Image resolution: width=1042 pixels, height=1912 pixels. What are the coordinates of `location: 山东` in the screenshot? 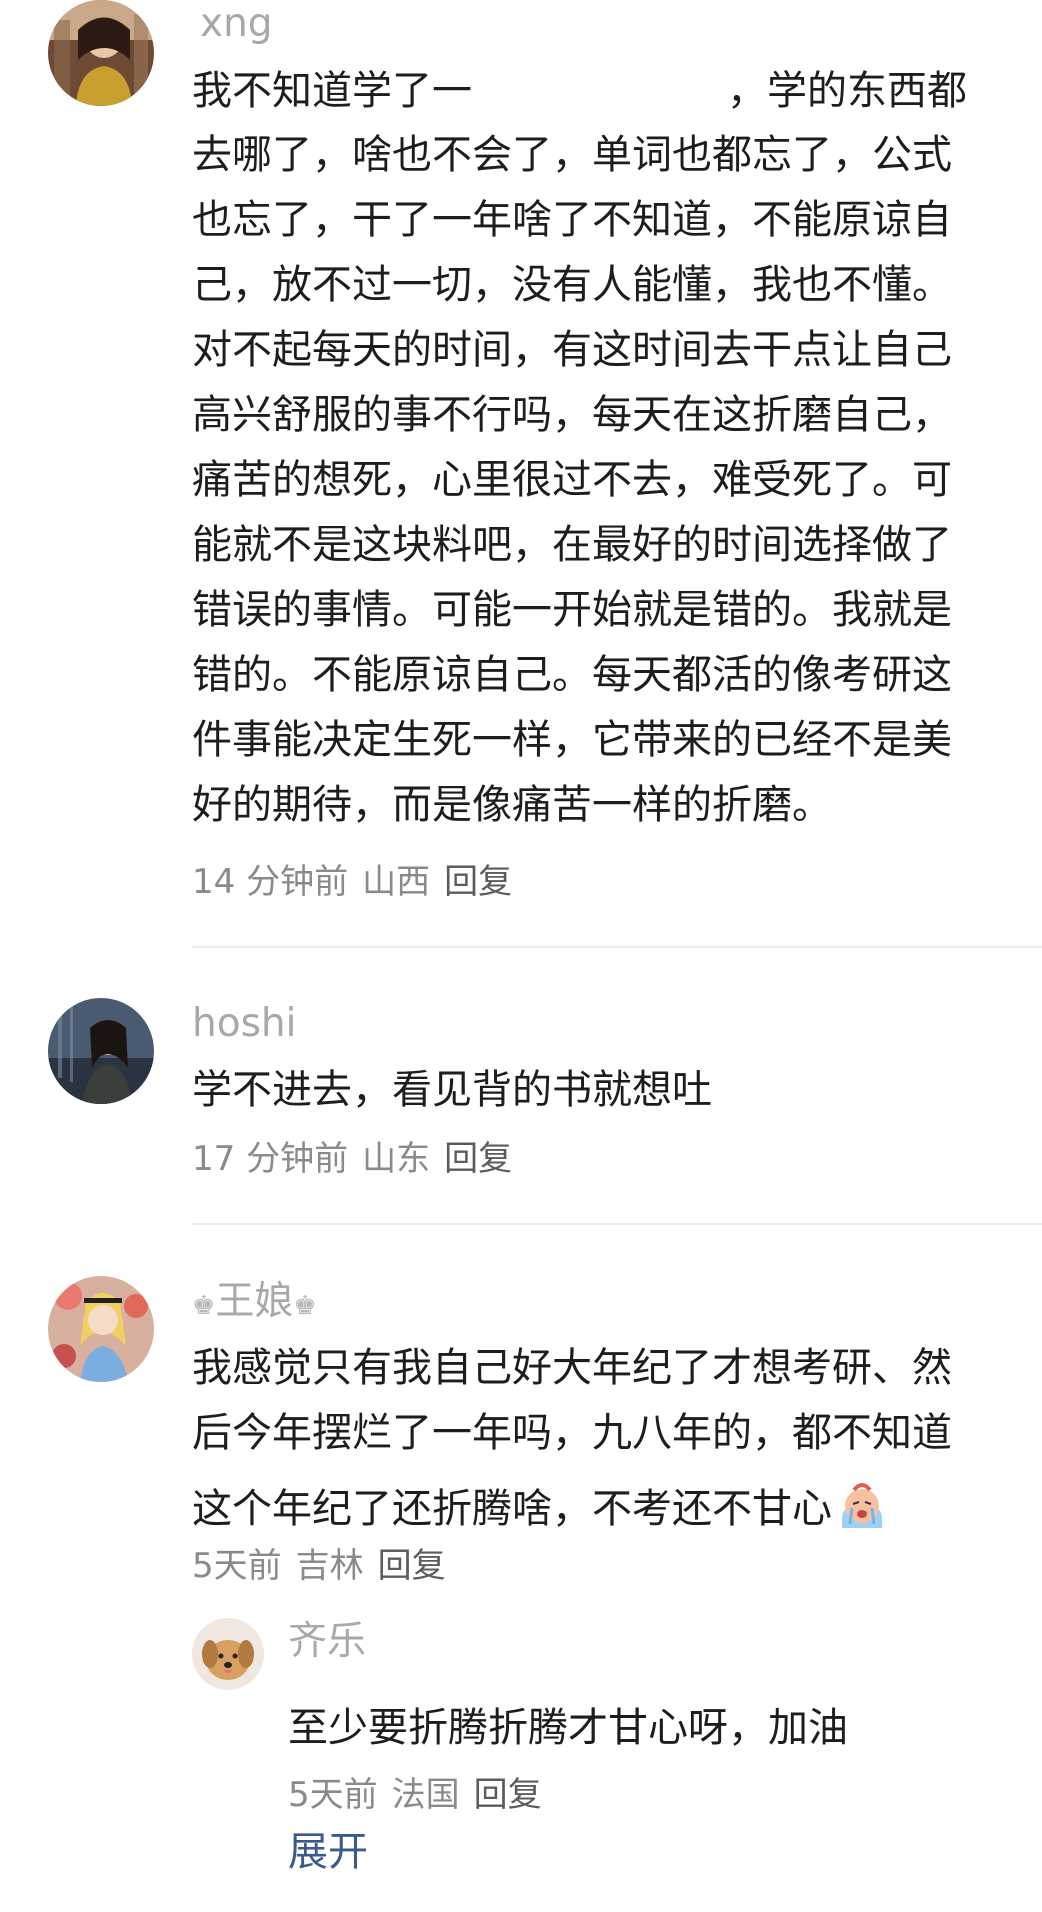 It's located at (396, 1159).